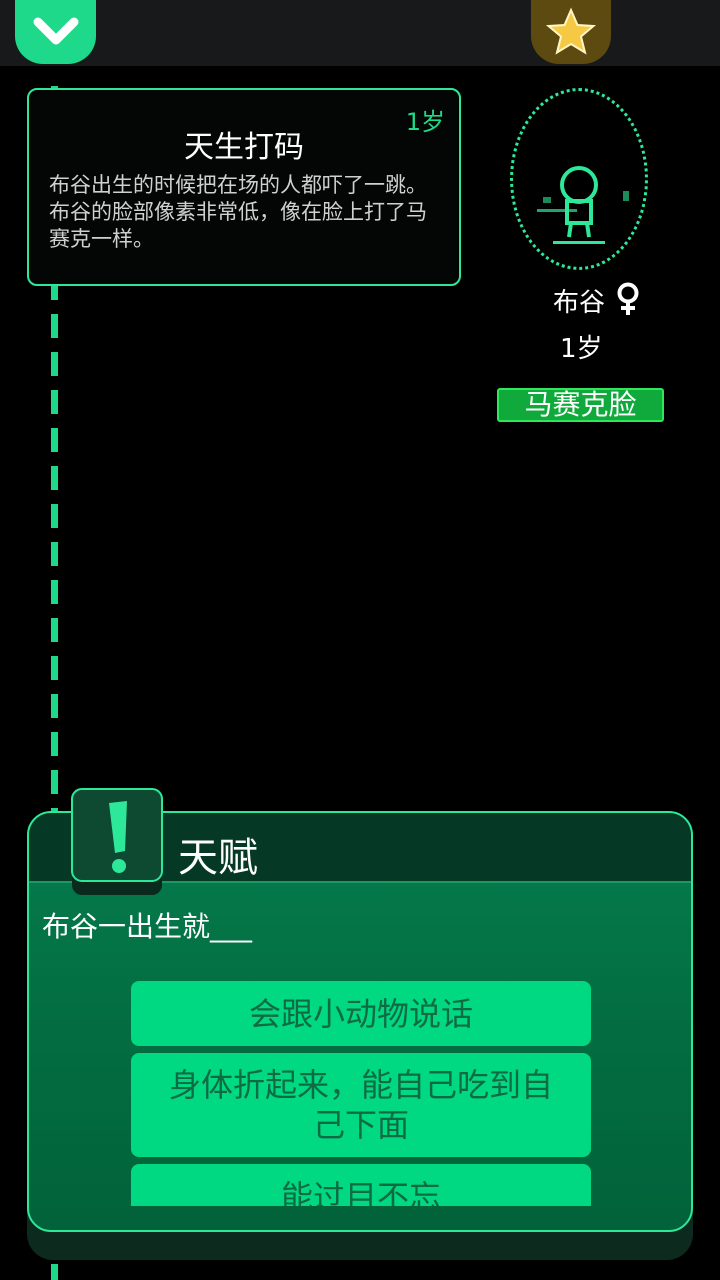  I want to click on favorite-button, so click(571, 32).